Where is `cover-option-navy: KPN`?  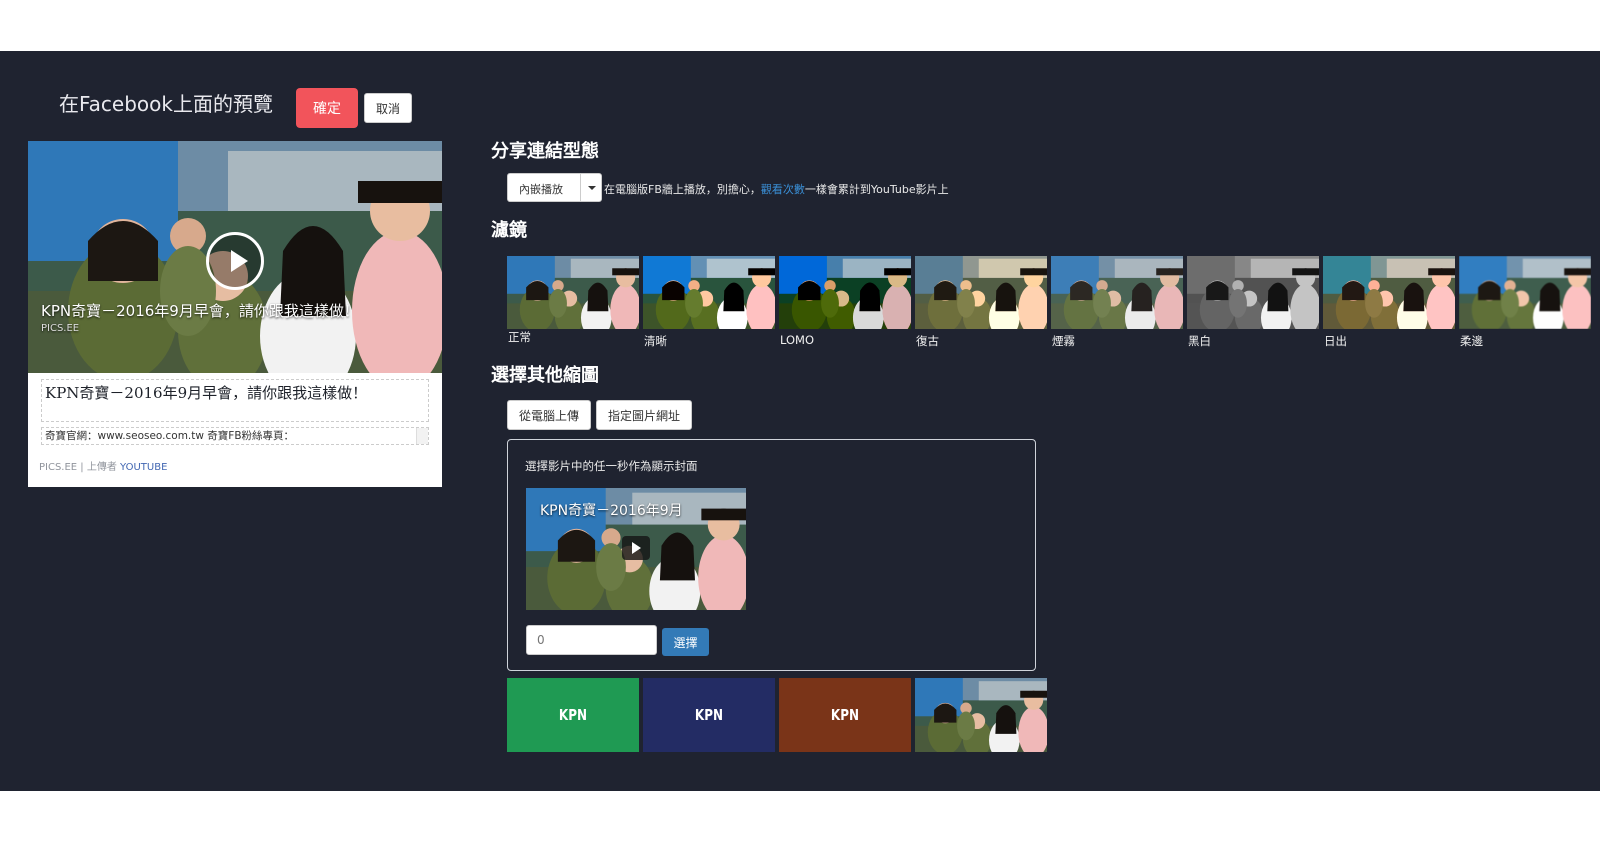
cover-option-navy: KPN is located at coordinates (709, 715).